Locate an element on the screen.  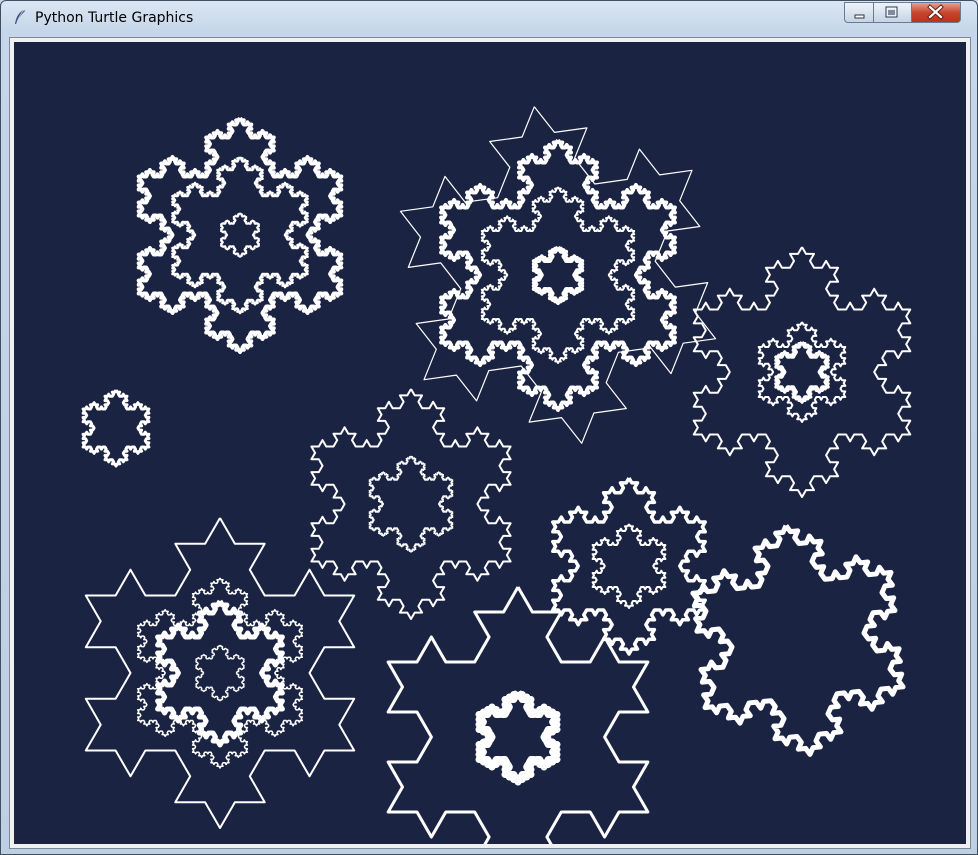
maximize-button is located at coordinates (893, 12).